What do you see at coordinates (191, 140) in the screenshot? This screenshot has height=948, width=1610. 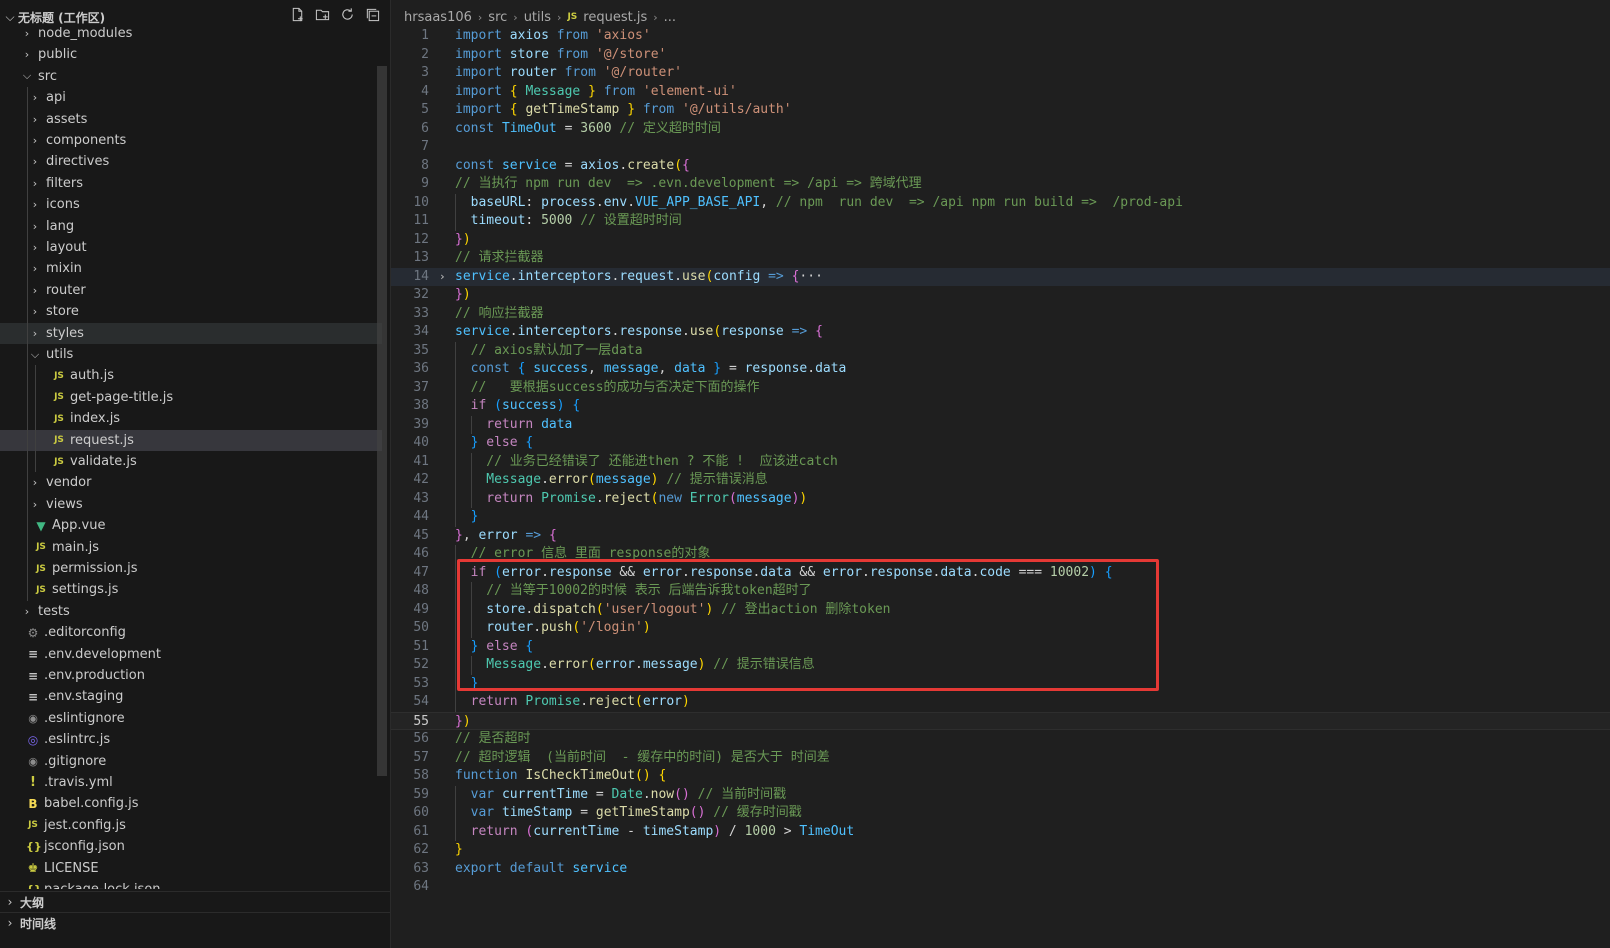 I see `tree-folder: › components` at bounding box center [191, 140].